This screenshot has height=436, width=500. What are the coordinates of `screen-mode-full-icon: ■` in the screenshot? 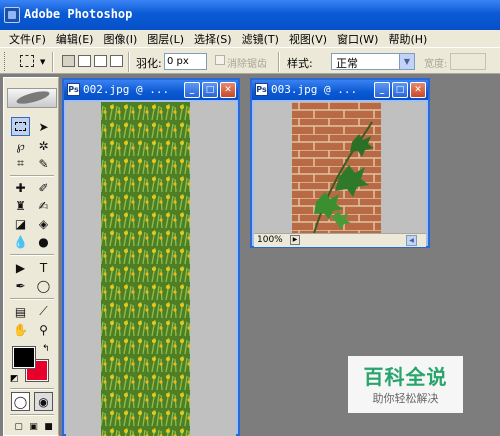 It's located at (48, 426).